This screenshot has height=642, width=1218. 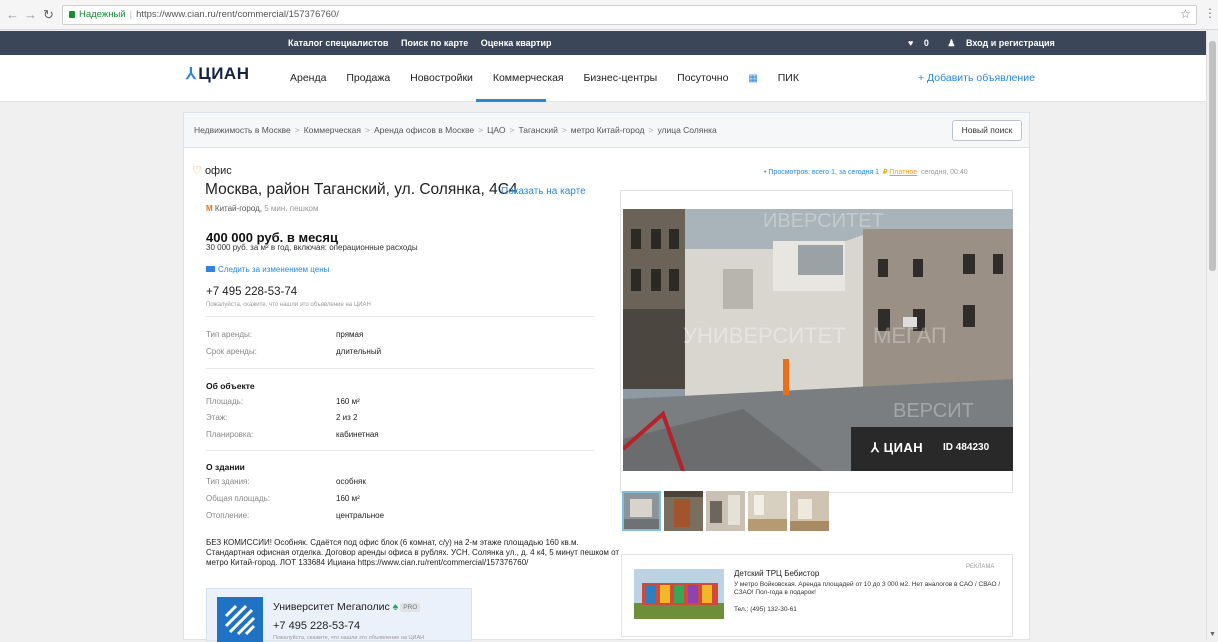 I want to click on section-title-object: Об объекте, so click(x=230, y=386).